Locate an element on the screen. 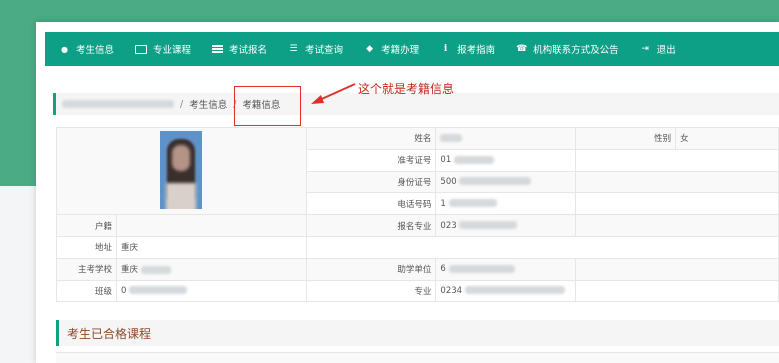 The image size is (779, 363). phone-text: 1 is located at coordinates (443, 203).